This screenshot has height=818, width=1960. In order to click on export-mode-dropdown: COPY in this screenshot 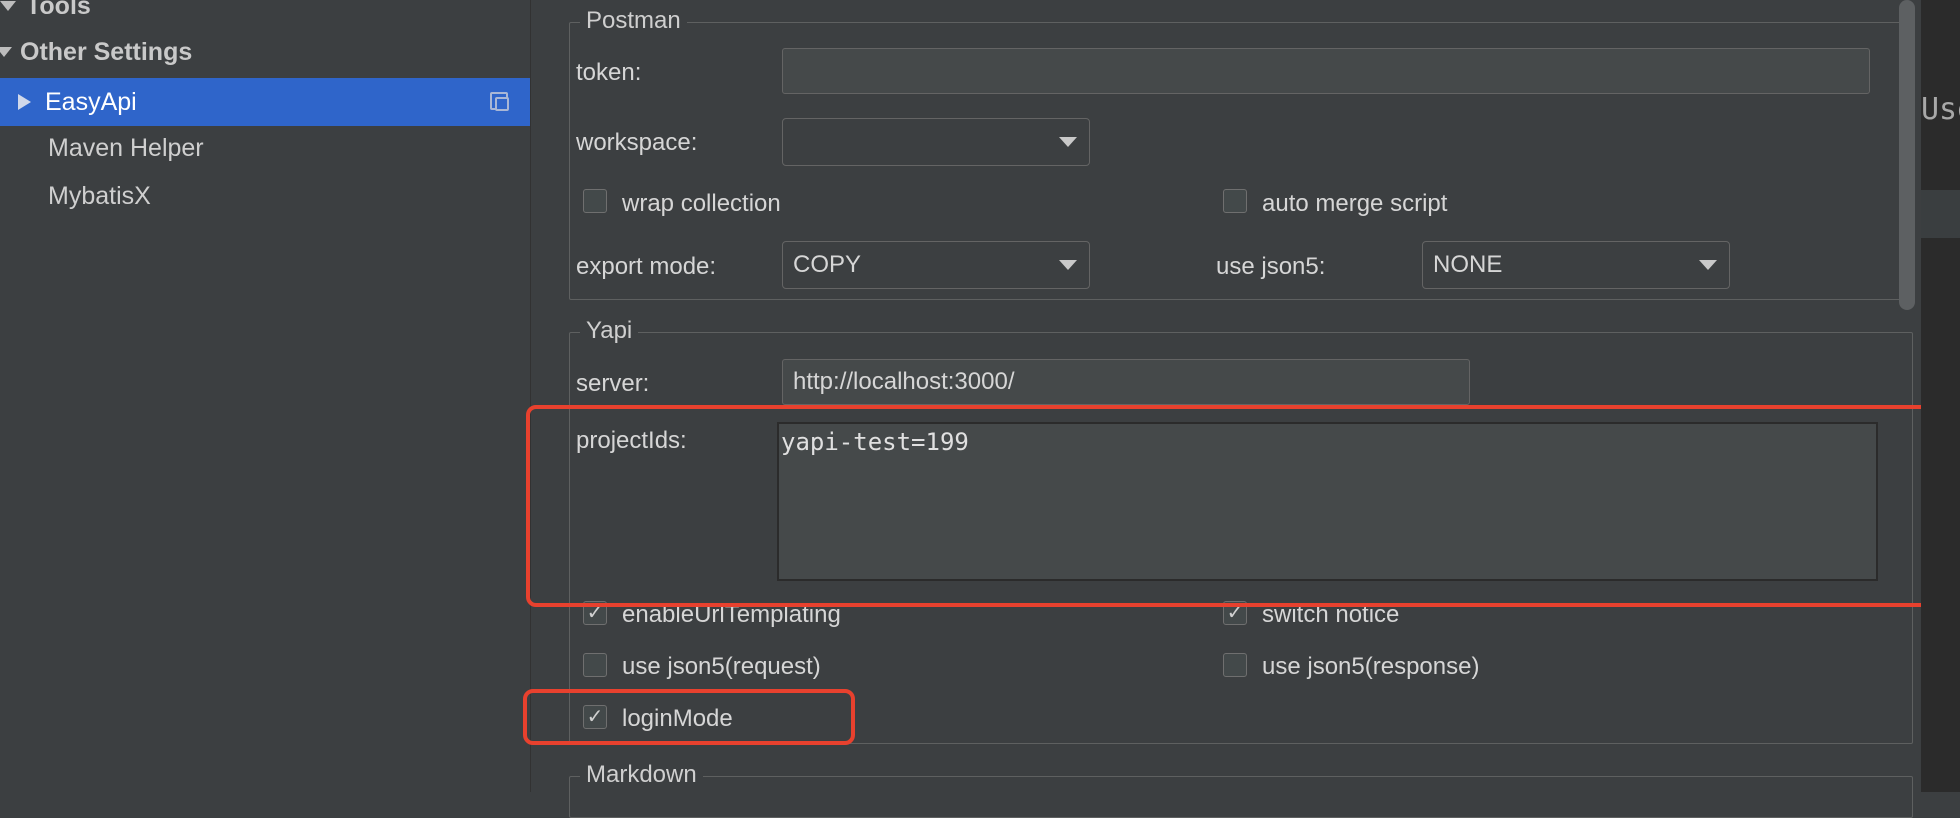, I will do `click(936, 265)`.